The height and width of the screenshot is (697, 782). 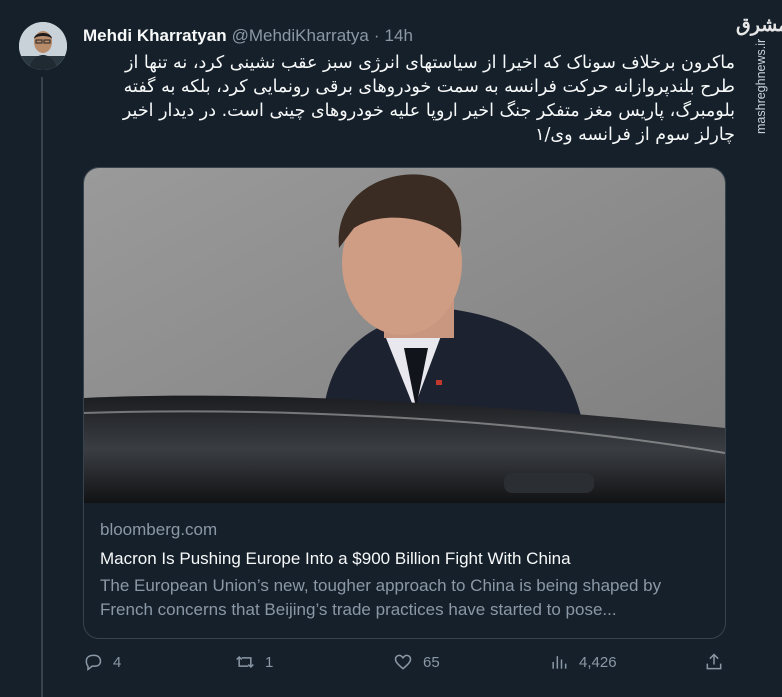 I want to click on heart-icon, so click(x=403, y=662).